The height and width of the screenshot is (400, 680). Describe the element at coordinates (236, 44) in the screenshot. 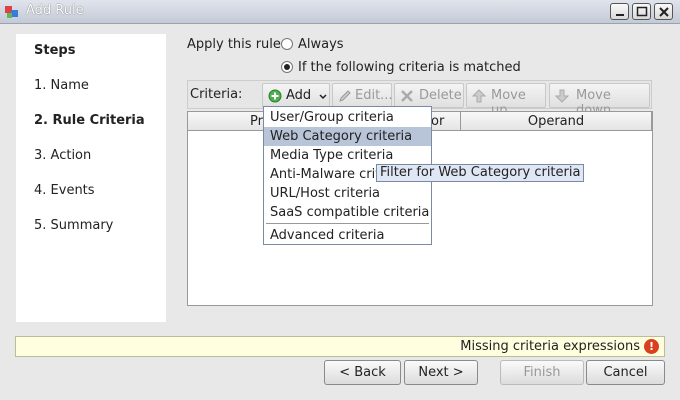

I see `apply-rule-label: Apply this rule:` at that location.